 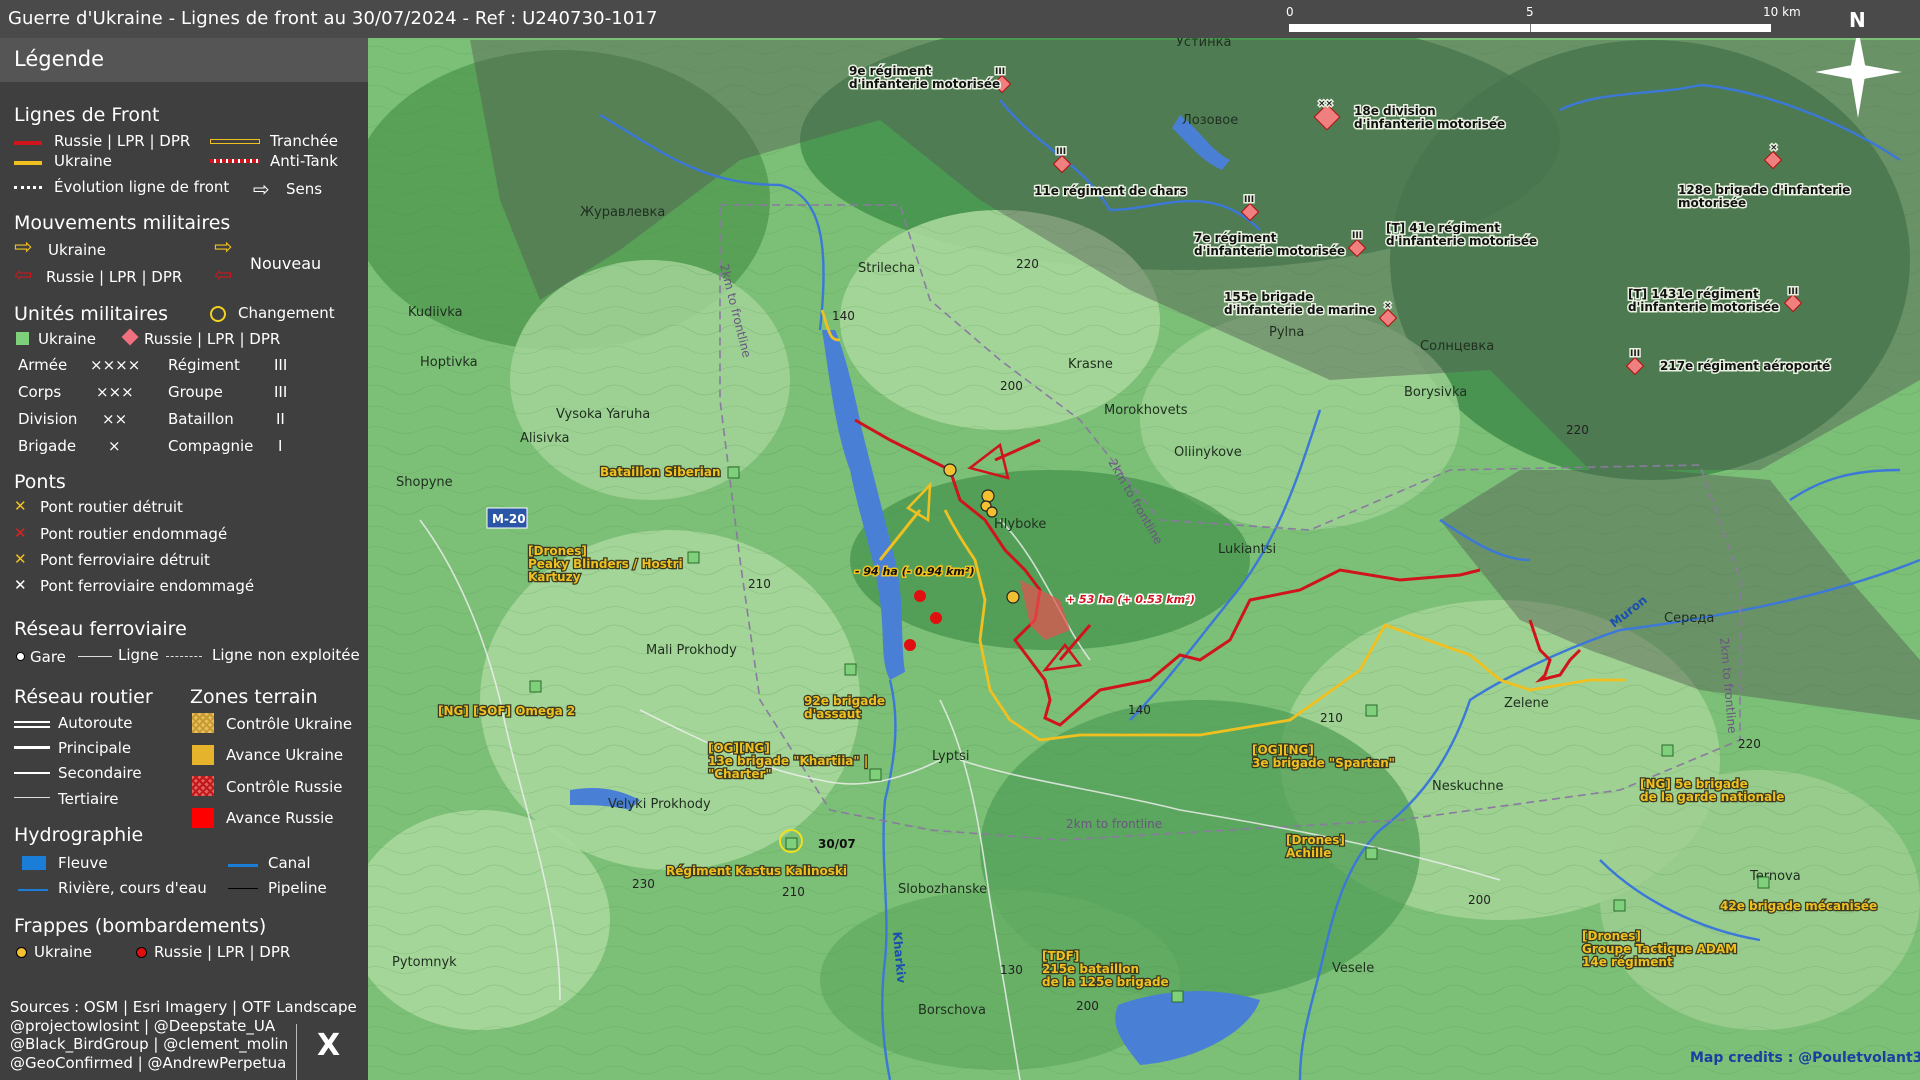 I want to click on place-label: Lyptsi, so click(x=950, y=756).